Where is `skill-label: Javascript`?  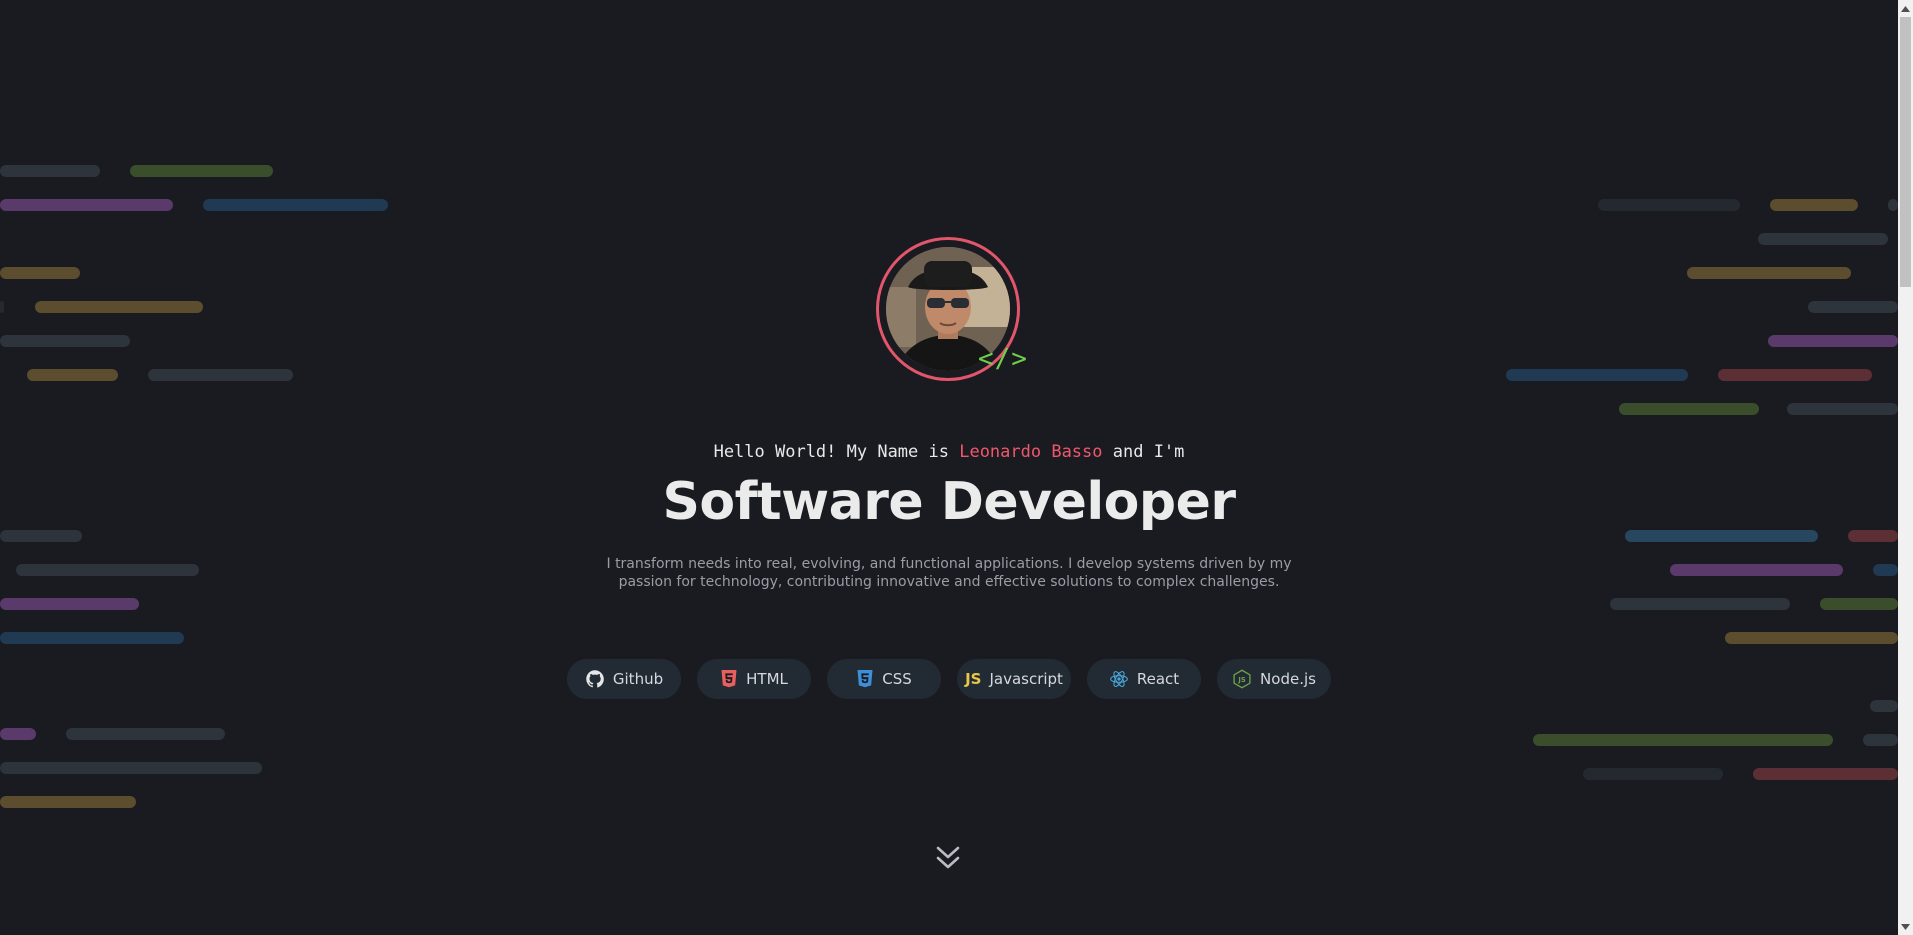 skill-label: Javascript is located at coordinates (1026, 679).